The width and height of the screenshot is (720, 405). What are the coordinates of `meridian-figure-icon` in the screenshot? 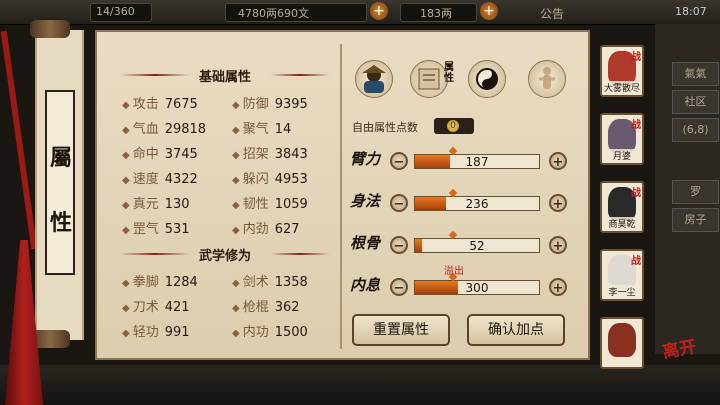 It's located at (547, 79).